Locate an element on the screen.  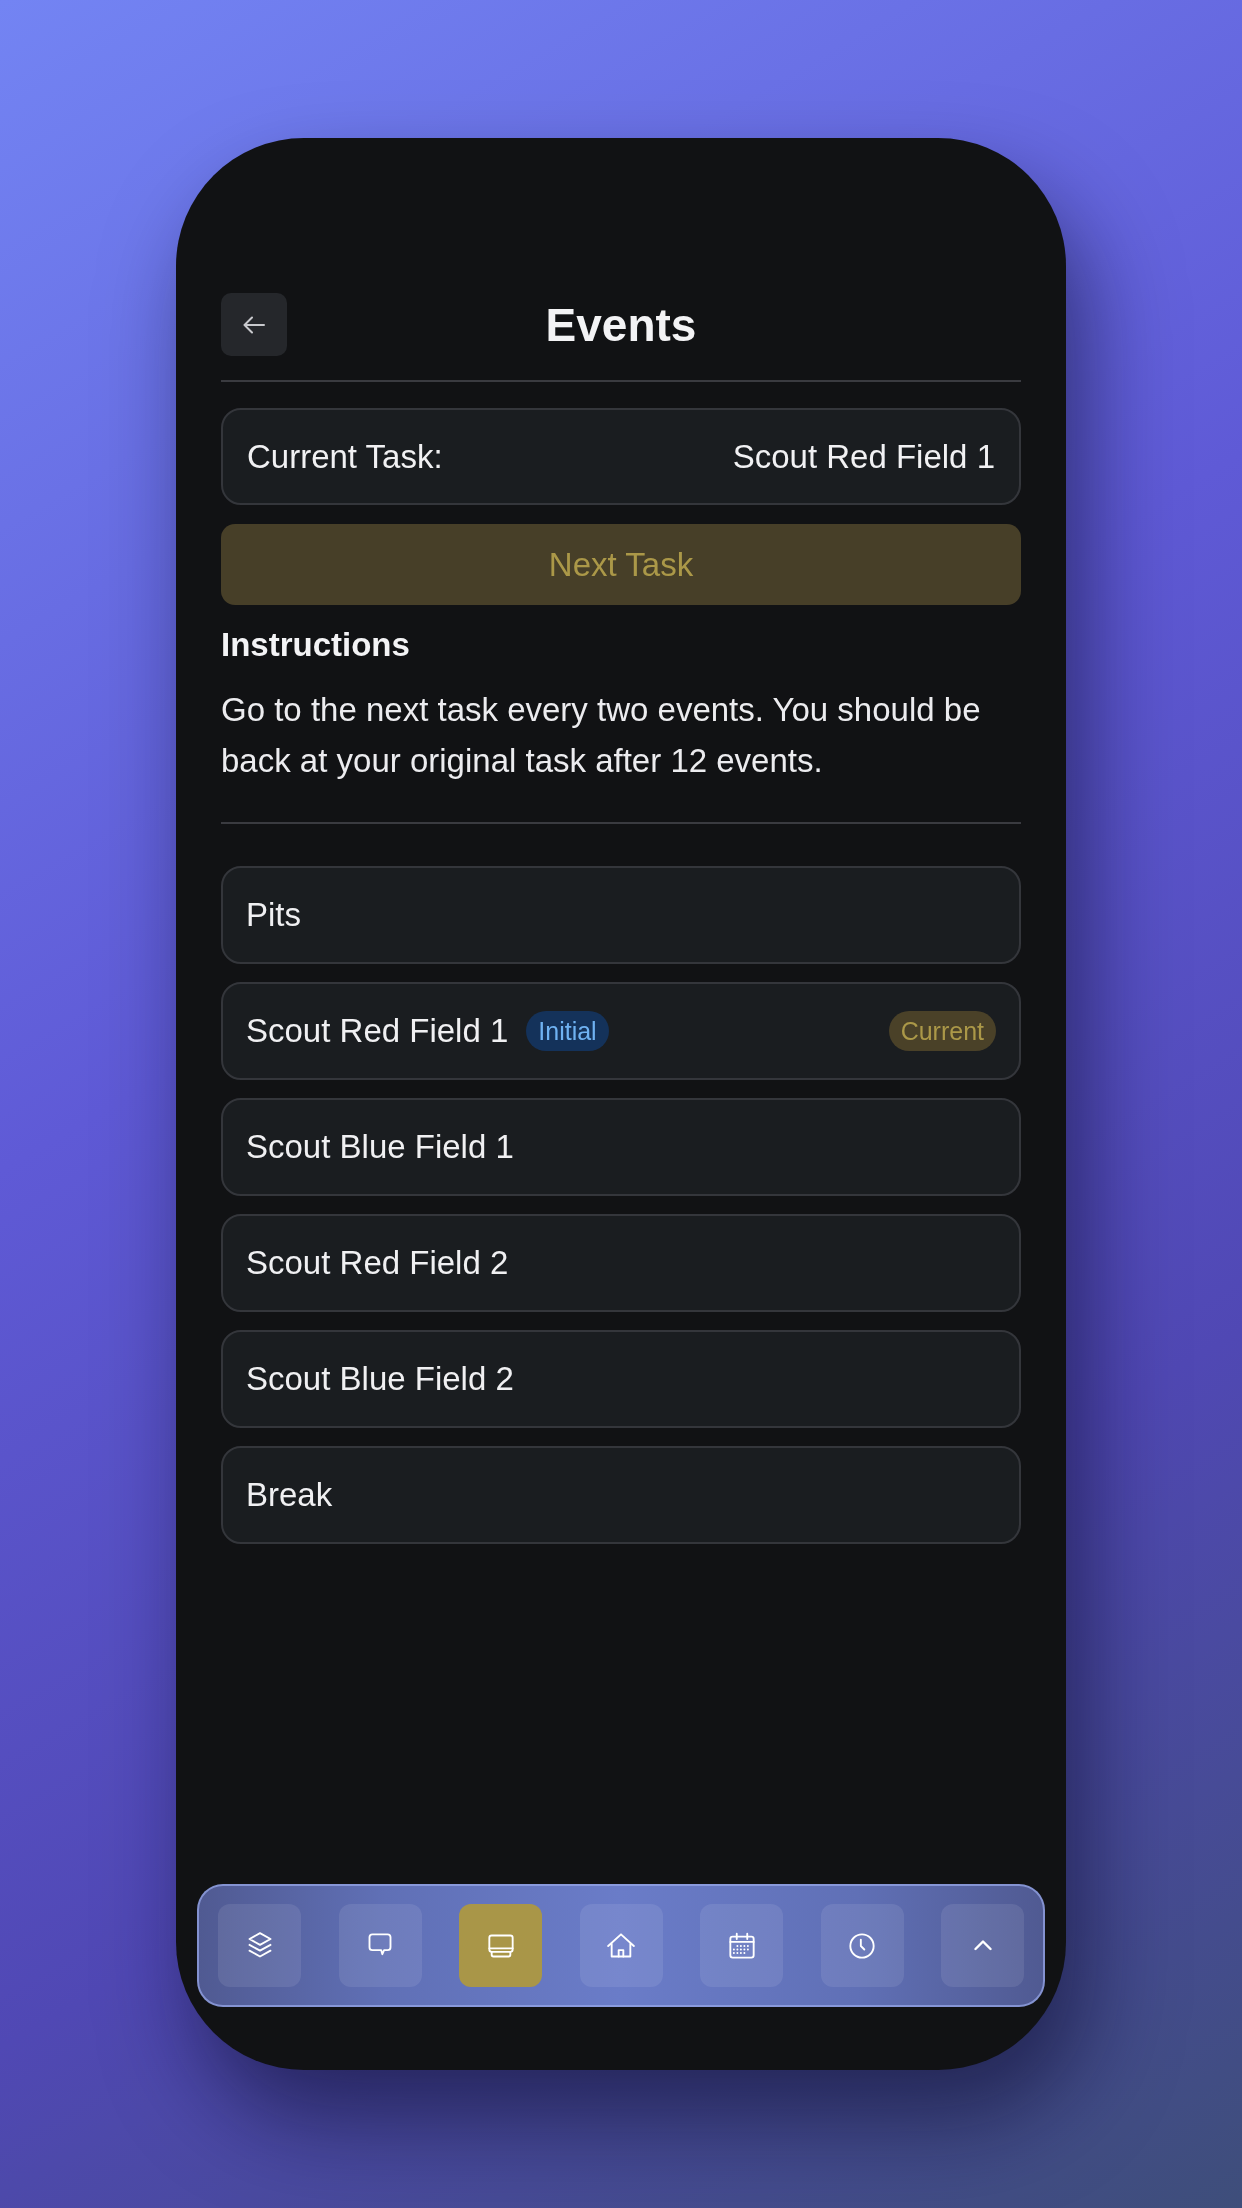
task-name: Pits is located at coordinates (273, 915).